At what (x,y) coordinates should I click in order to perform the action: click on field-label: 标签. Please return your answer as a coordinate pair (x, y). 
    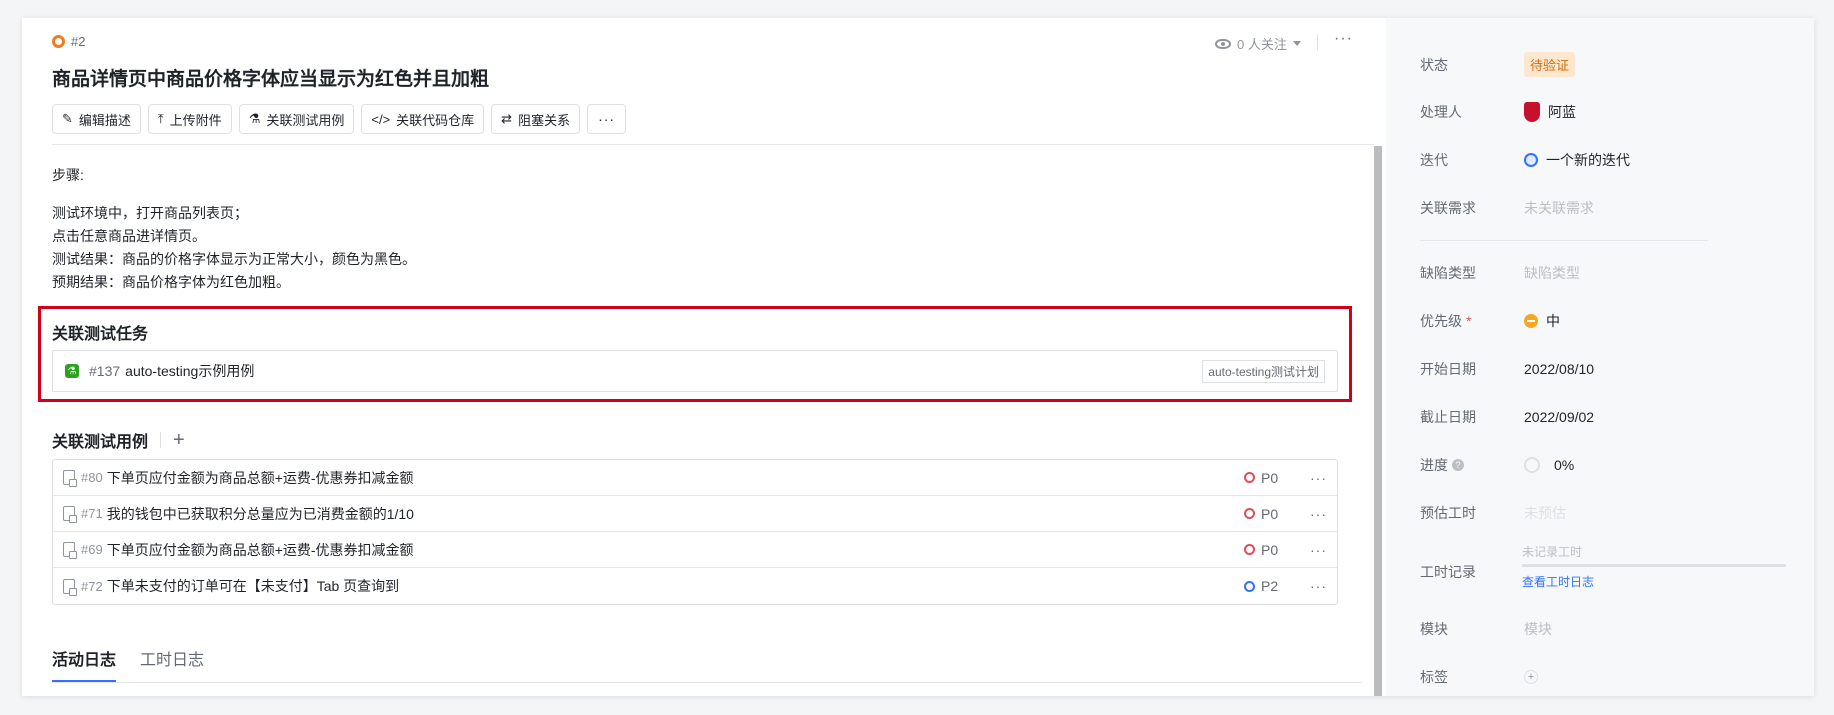
    Looking at the image, I should click on (1434, 677).